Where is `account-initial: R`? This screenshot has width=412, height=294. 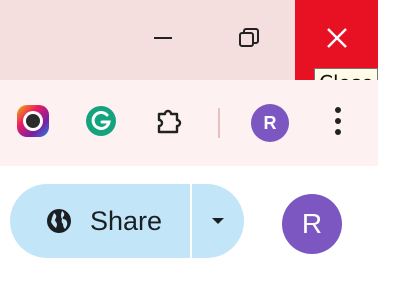 account-initial: R is located at coordinates (312, 223).